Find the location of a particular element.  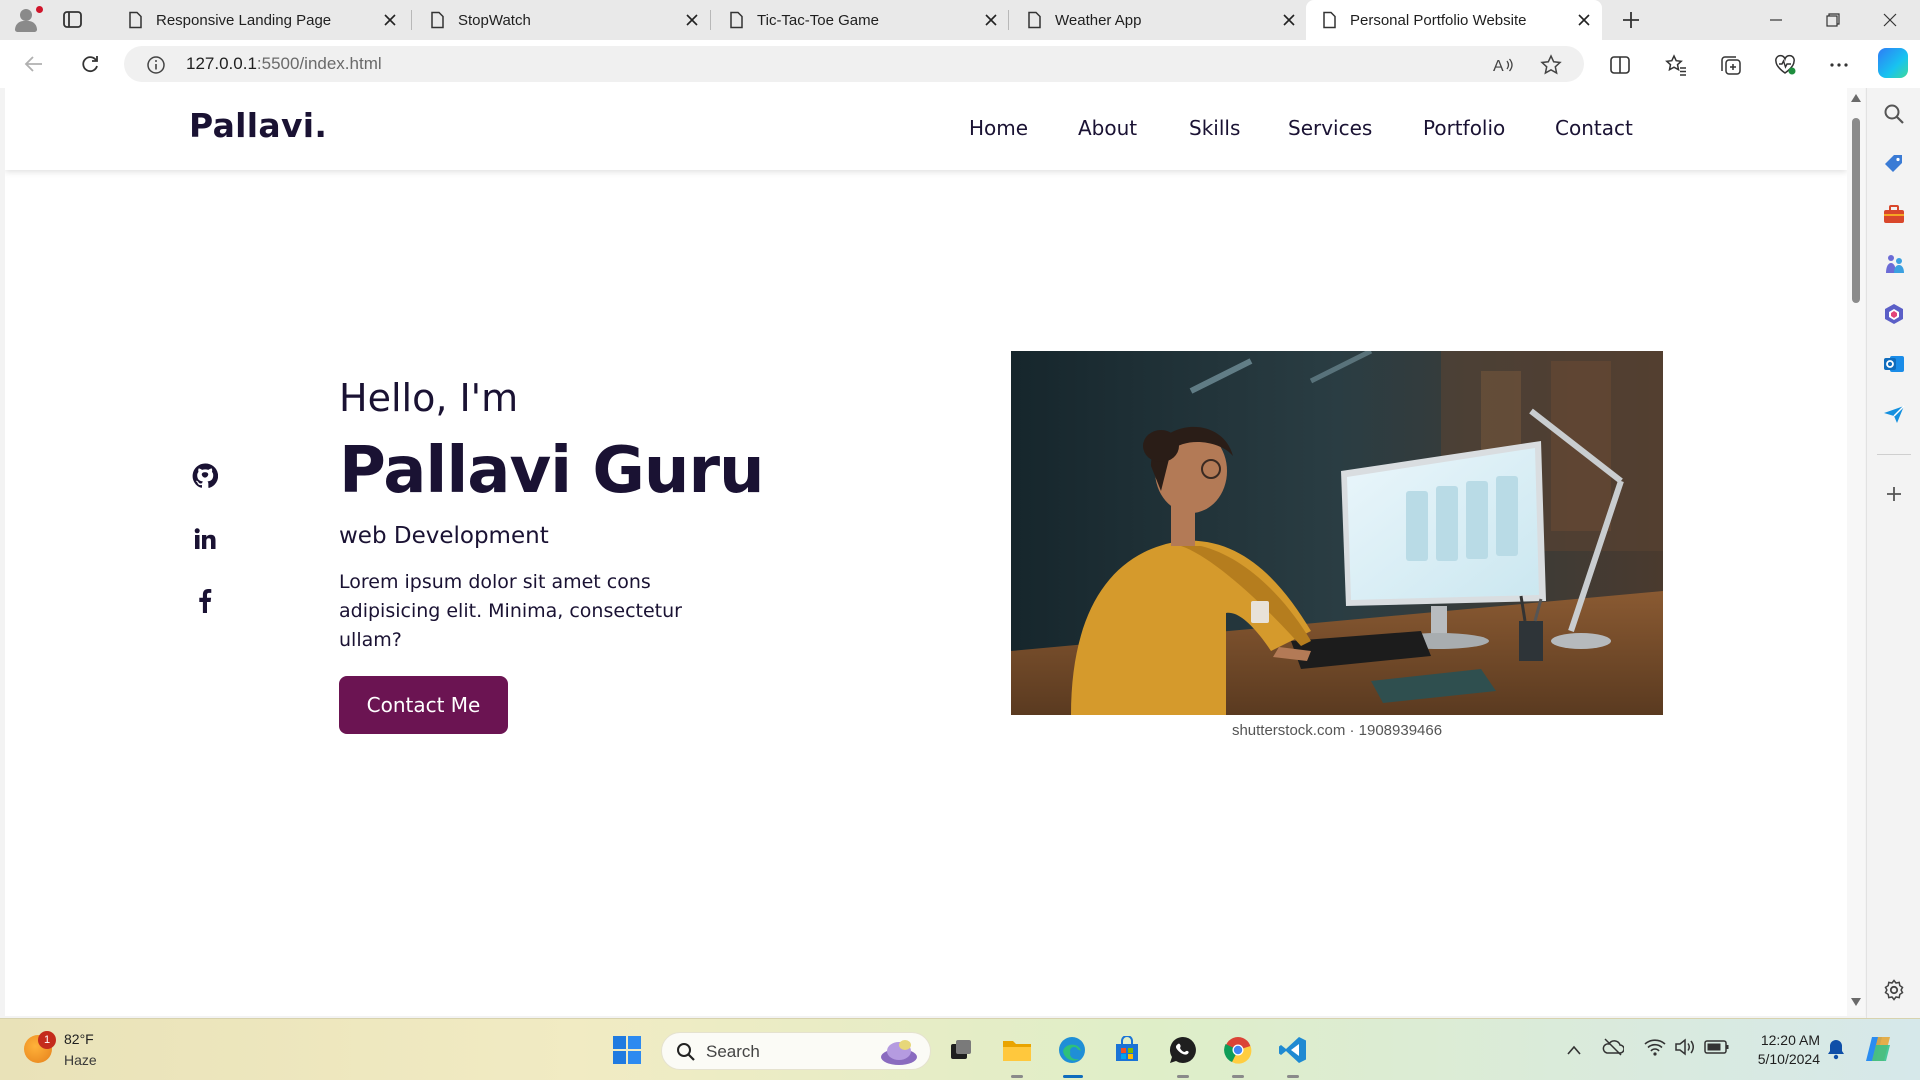

onedrive-offline-icon is located at coordinates (1613, 1049).